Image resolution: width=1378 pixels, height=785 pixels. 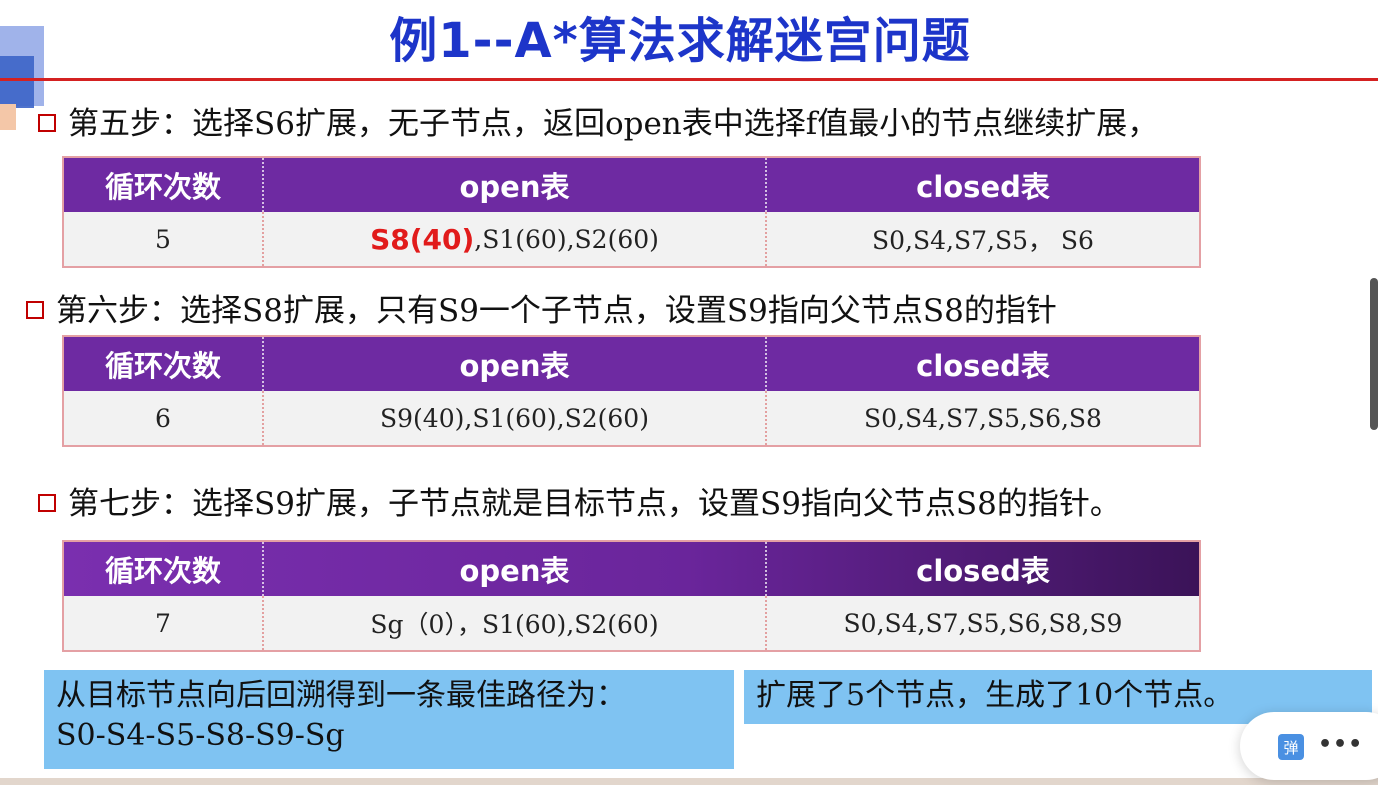 I want to click on cell-closed: S0,S4,S7,S5， S6, so click(x=983, y=240).